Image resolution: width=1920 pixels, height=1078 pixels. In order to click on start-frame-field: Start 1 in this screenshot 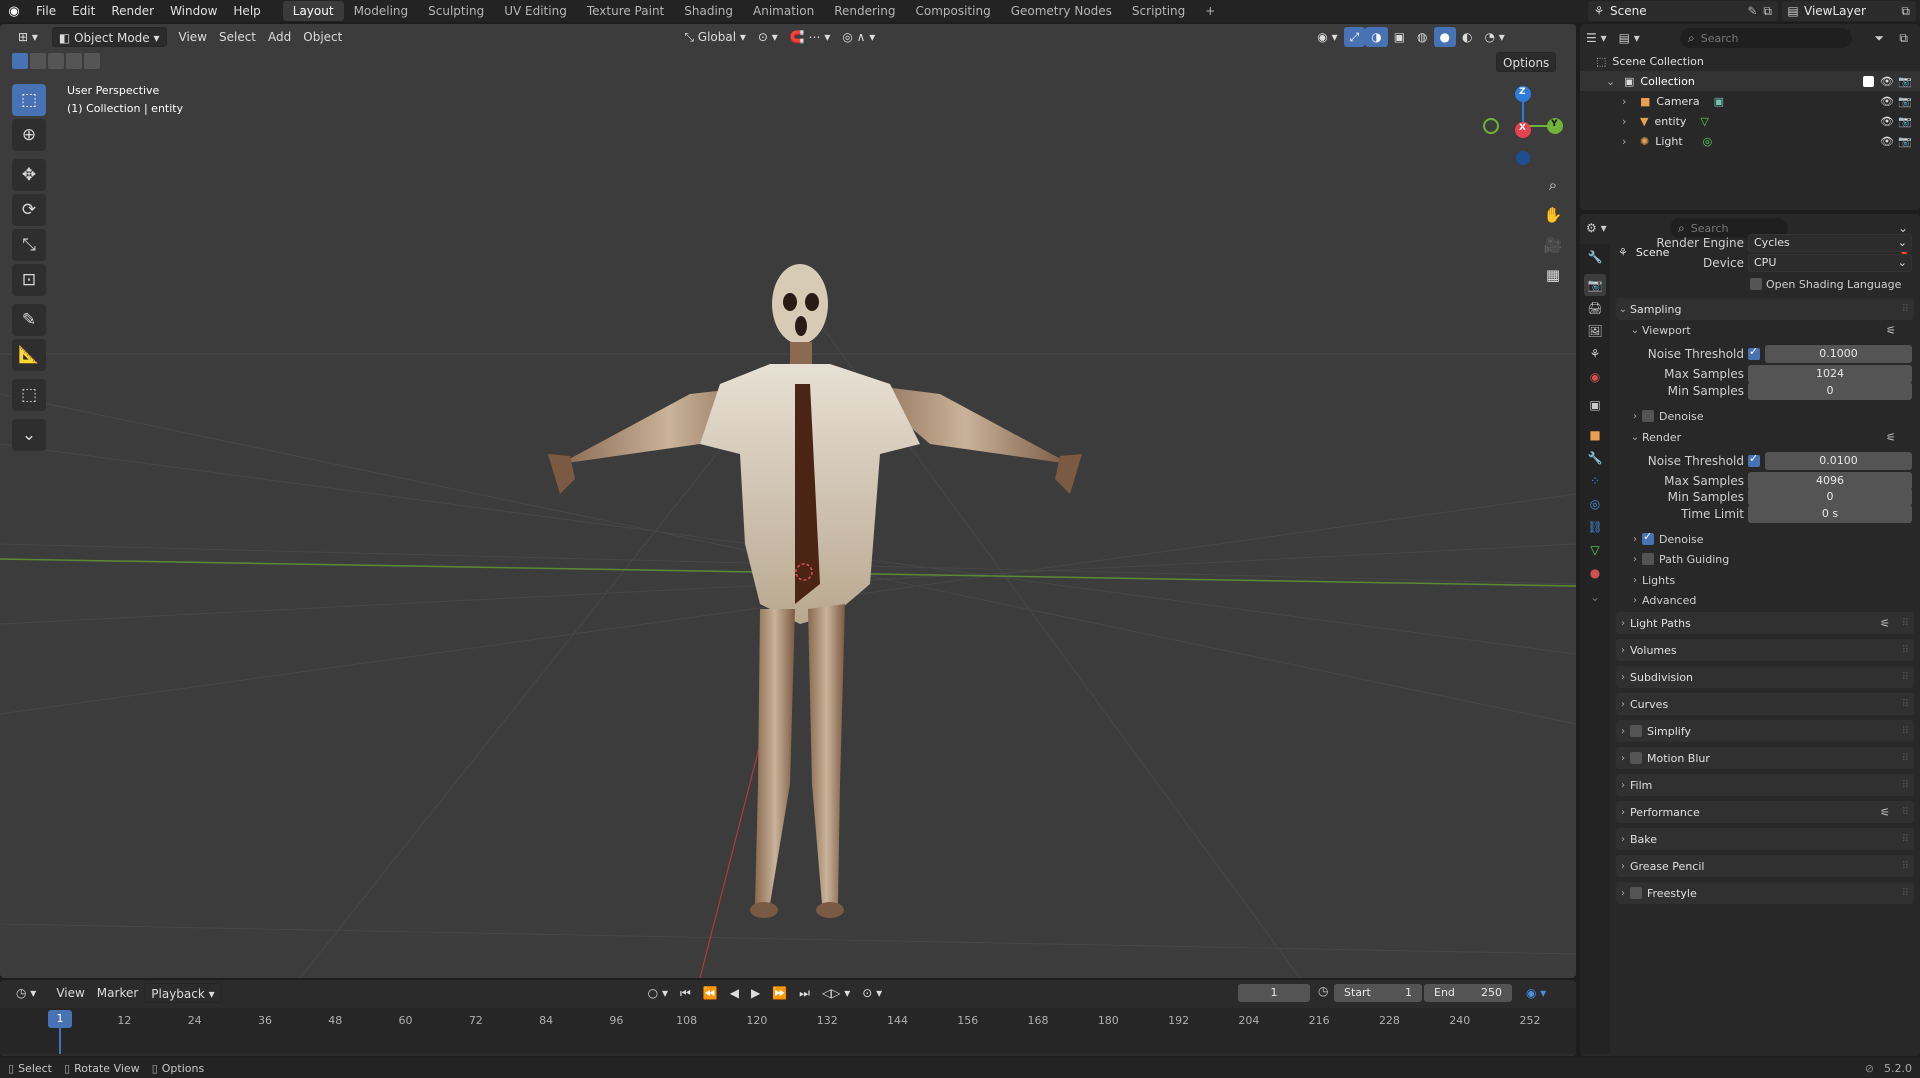, I will do `click(1378, 993)`.